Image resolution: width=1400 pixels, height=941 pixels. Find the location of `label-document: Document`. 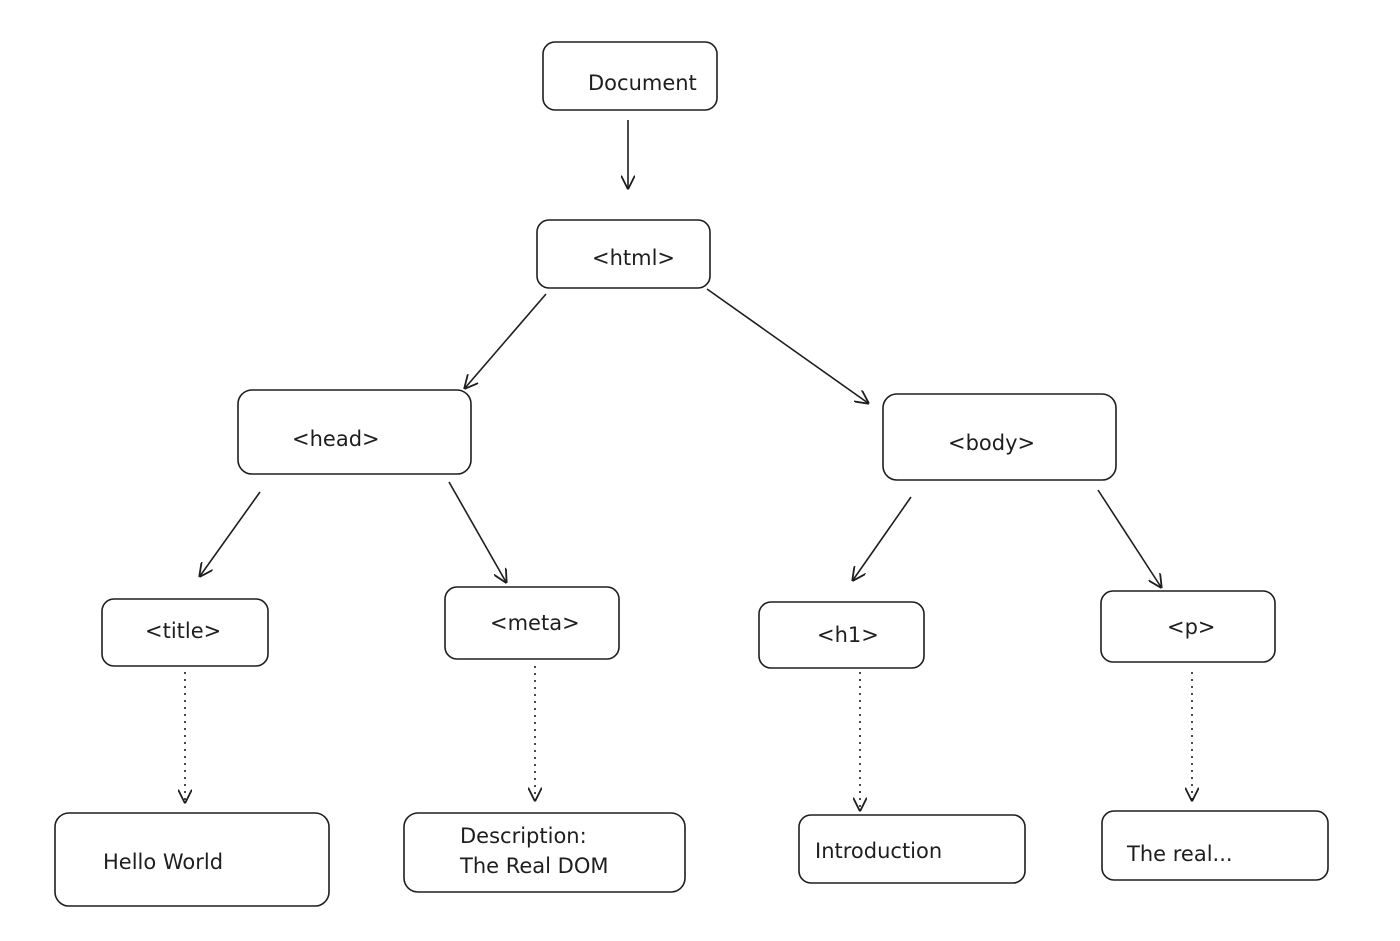

label-document: Document is located at coordinates (642, 83).